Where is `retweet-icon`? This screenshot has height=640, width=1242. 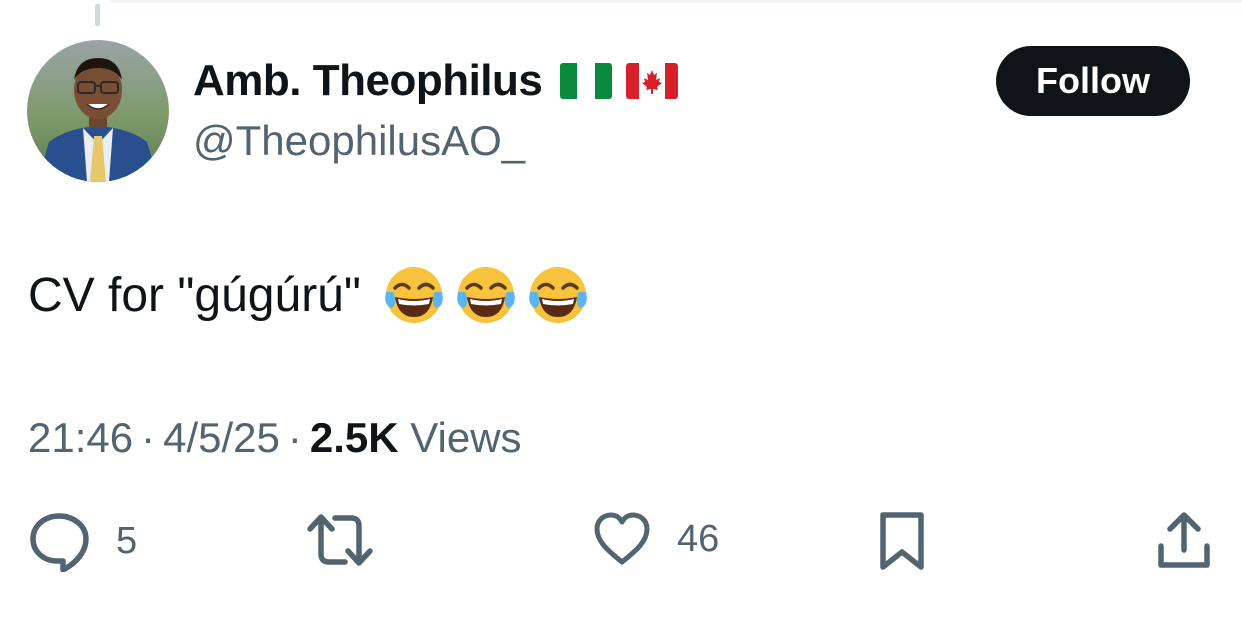
retweet-icon is located at coordinates (340, 540).